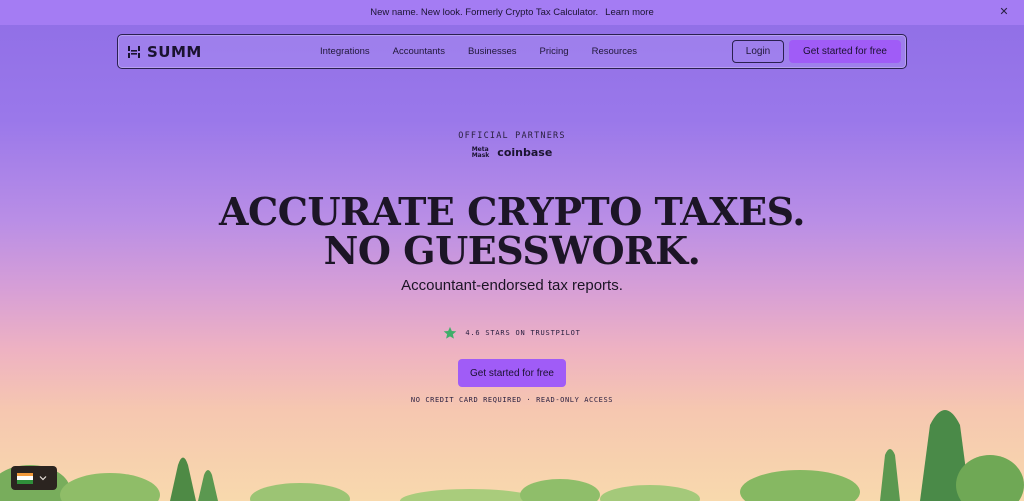 The image size is (1024, 501). I want to click on nav-item-integrations: Integrations, so click(345, 51).